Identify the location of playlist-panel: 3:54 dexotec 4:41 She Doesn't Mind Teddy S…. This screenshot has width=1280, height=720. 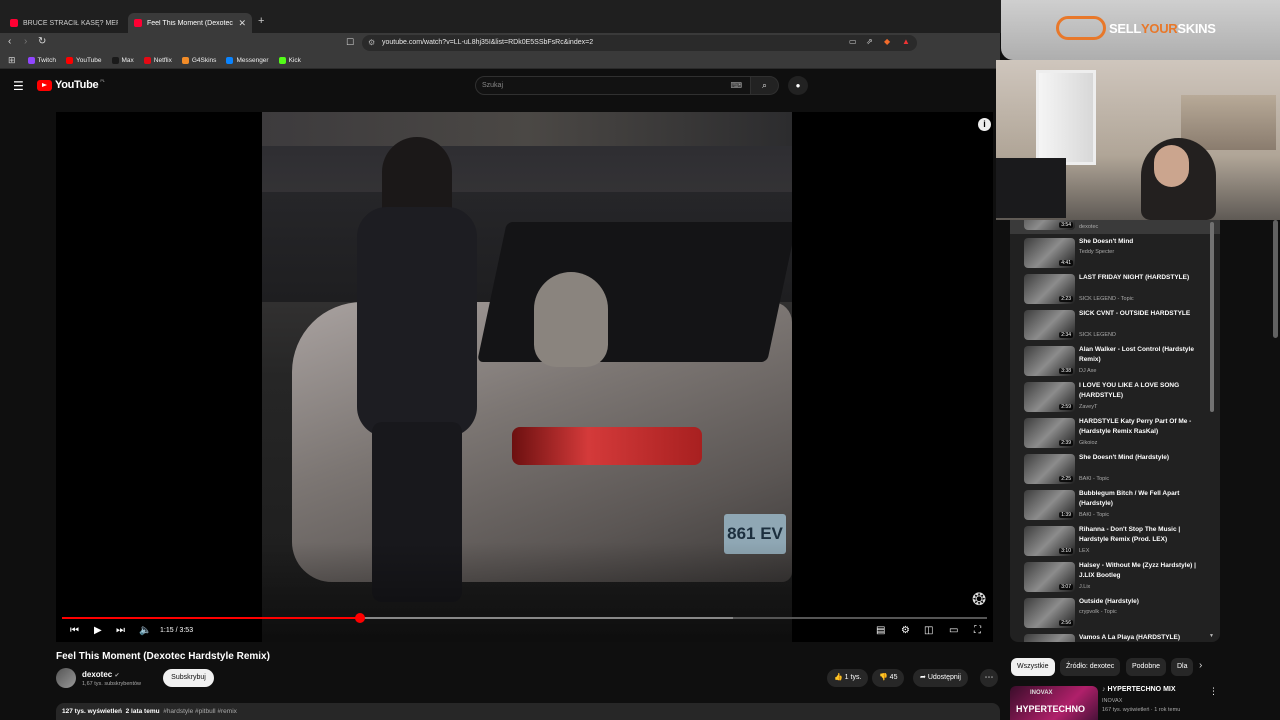
(1115, 431).